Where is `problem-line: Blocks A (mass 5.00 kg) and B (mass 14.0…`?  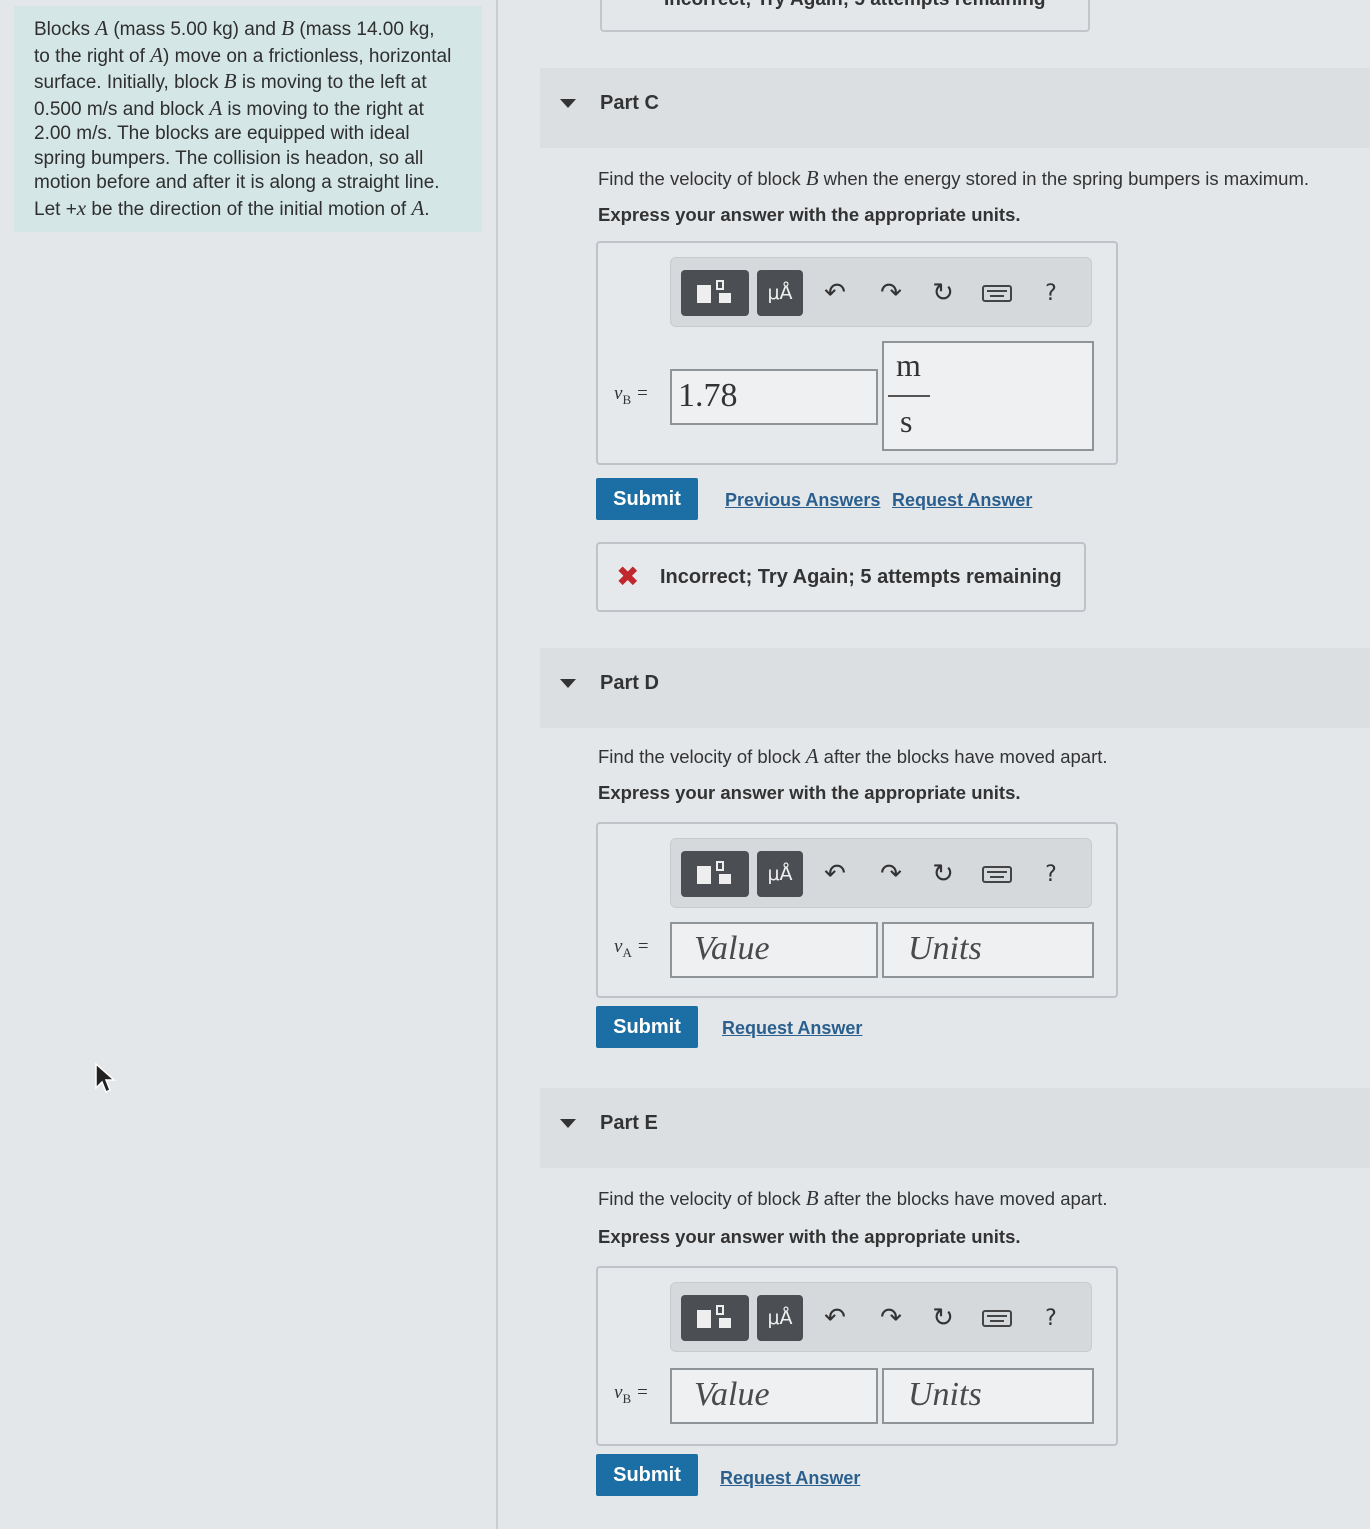
problem-line: Blocks A (mass 5.00 kg) and B (mass 14.0… is located at coordinates (234, 28).